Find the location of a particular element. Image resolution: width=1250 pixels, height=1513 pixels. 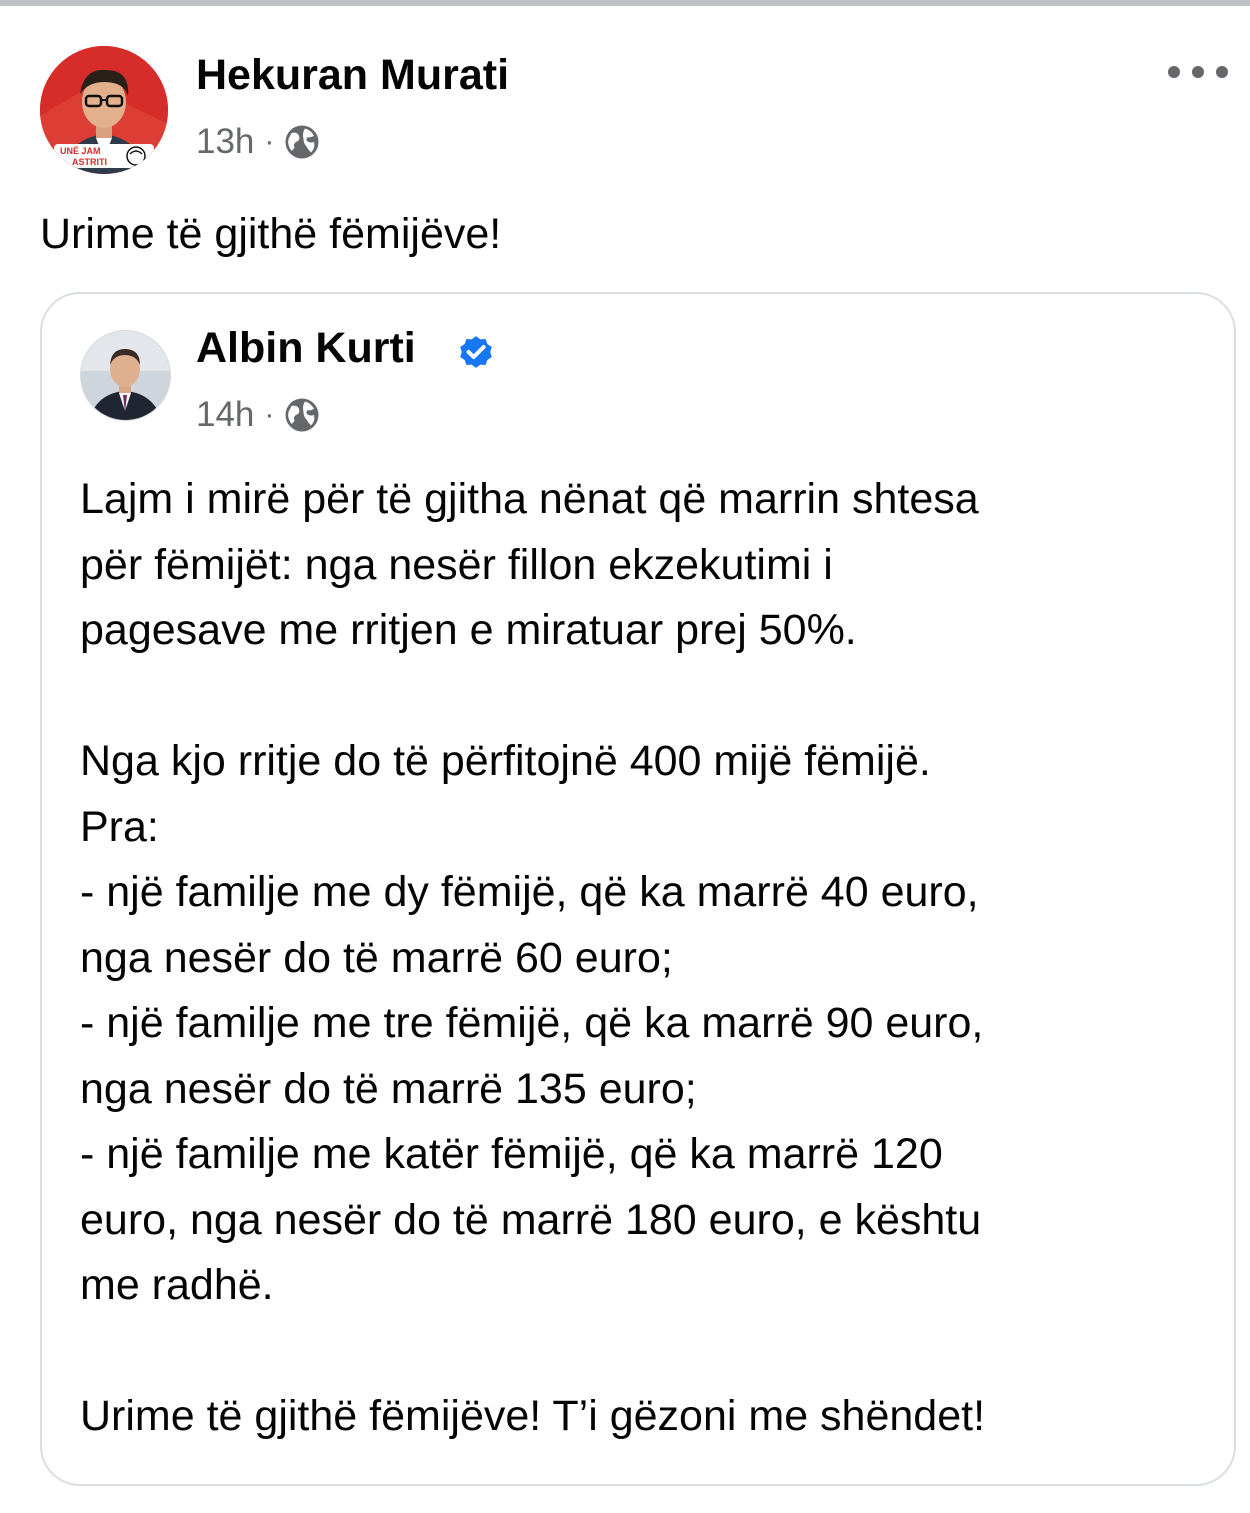

more-options-icon is located at coordinates (1198, 72).